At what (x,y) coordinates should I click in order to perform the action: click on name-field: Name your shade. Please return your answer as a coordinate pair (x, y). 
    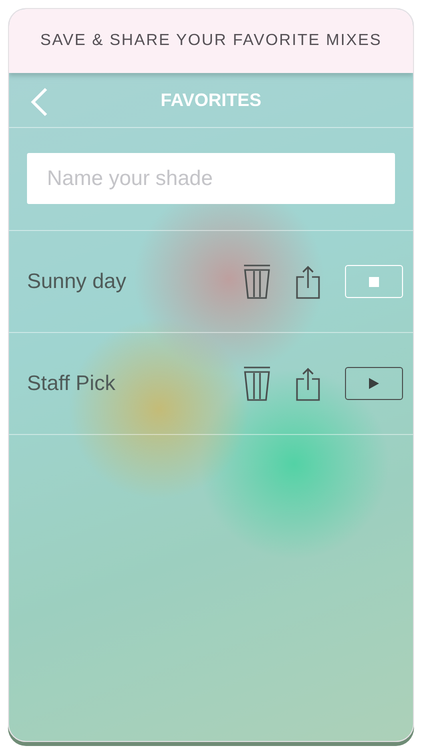
    Looking at the image, I should click on (211, 178).